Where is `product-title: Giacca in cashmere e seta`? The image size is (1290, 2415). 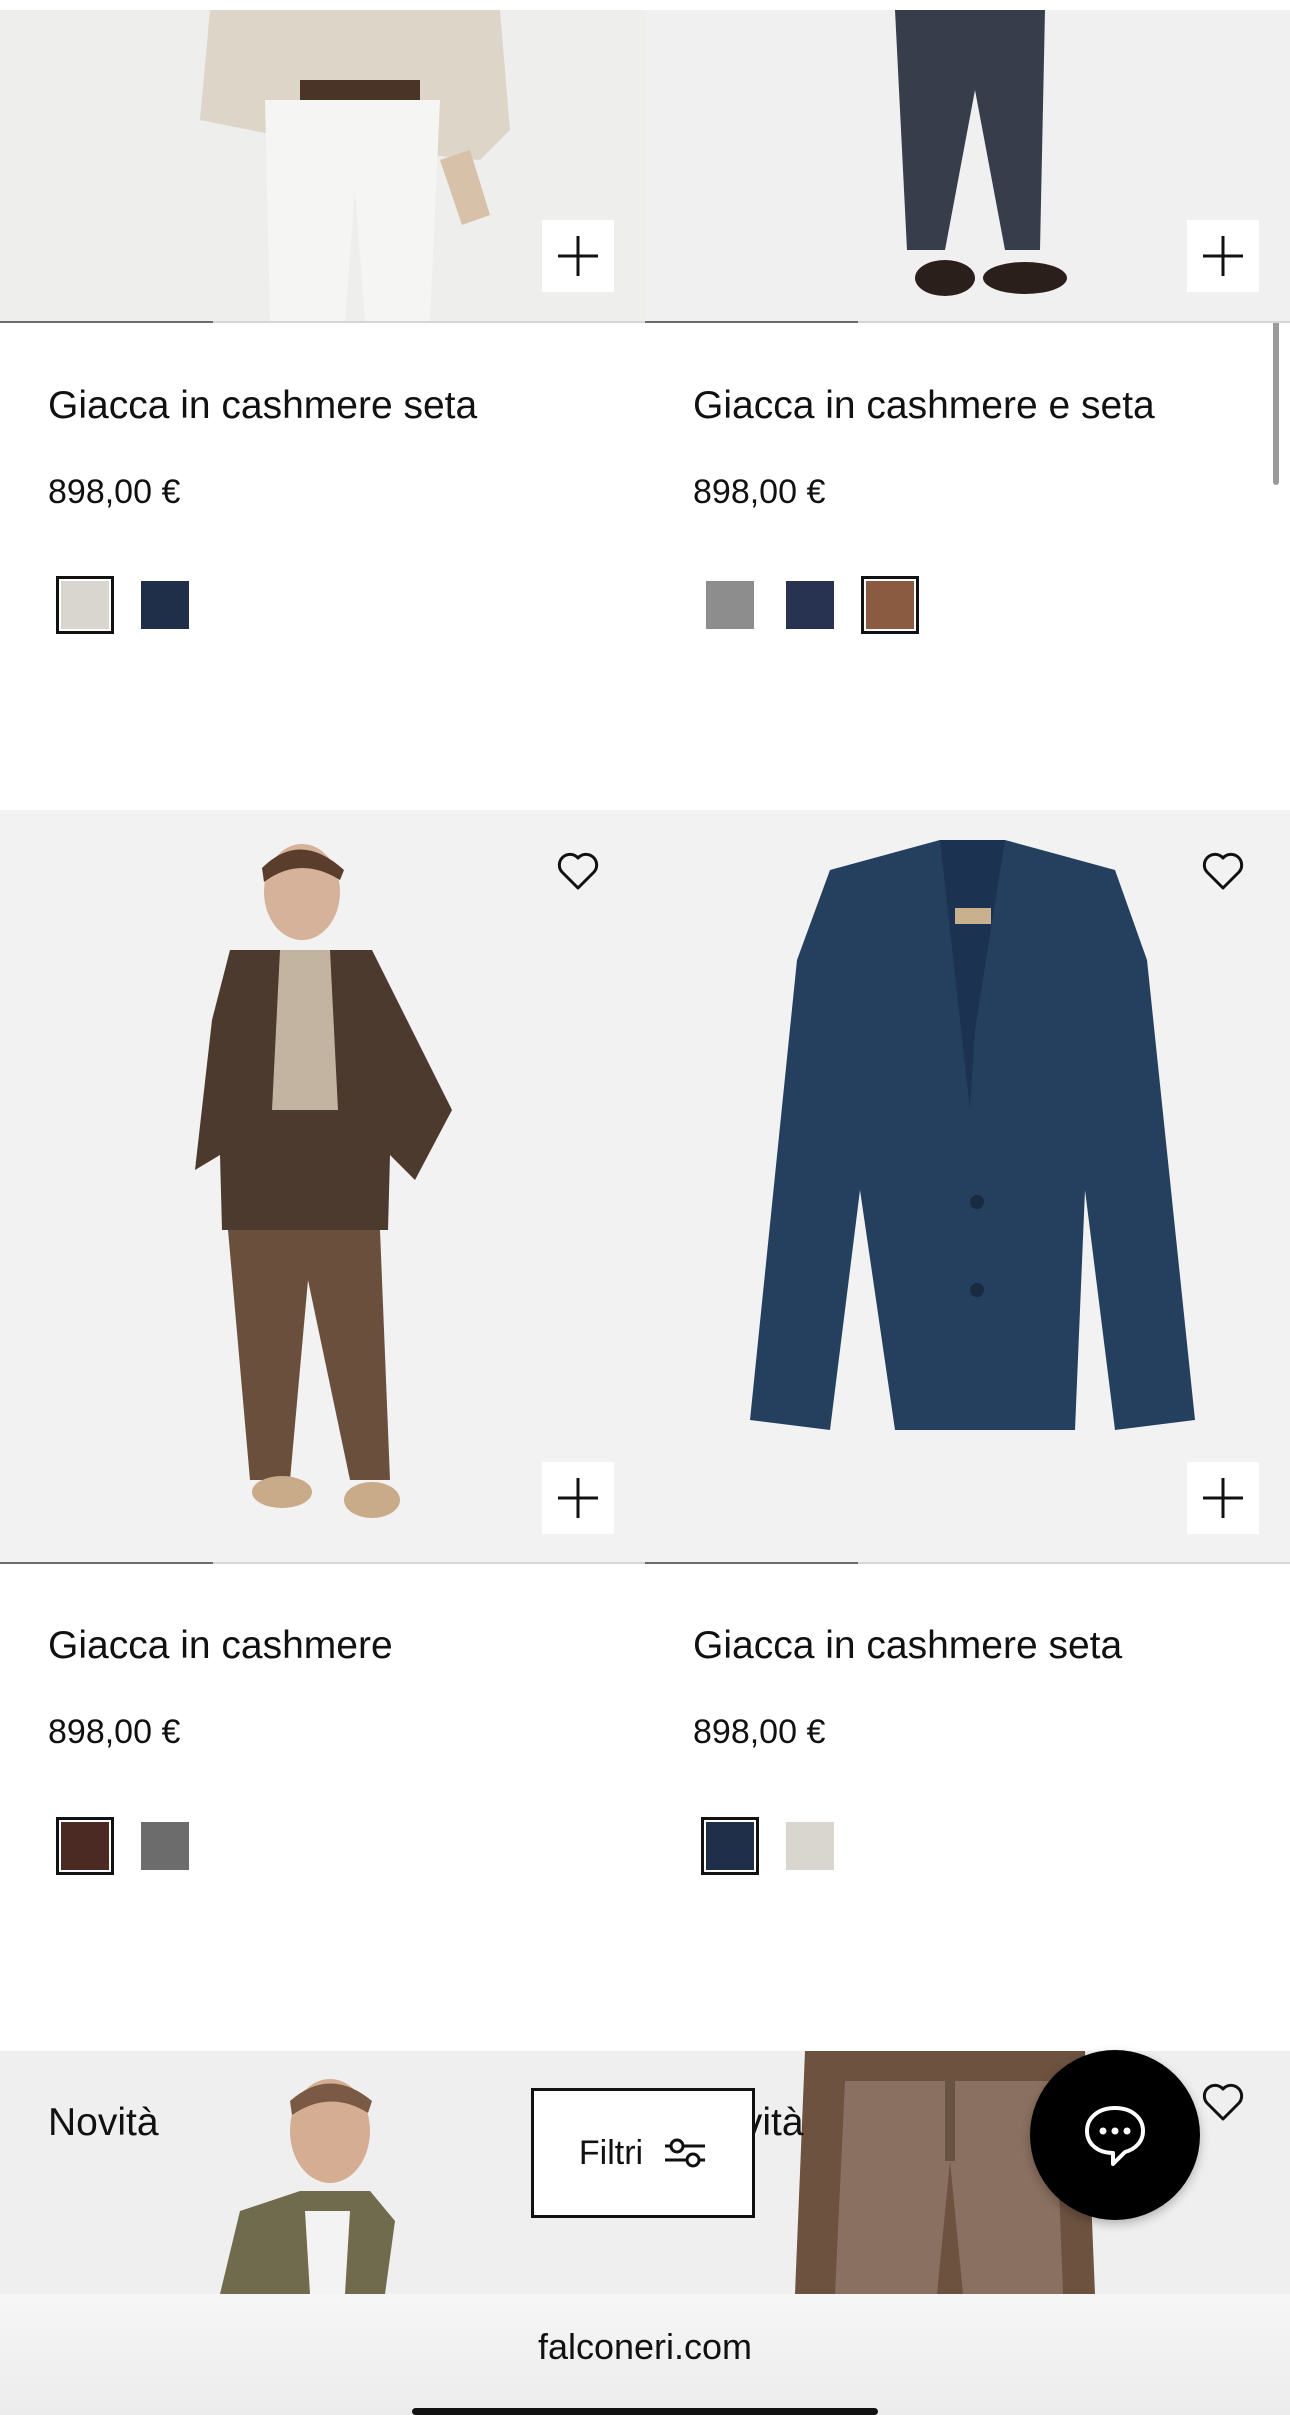
product-title: Giacca in cashmere e seta is located at coordinates (924, 406).